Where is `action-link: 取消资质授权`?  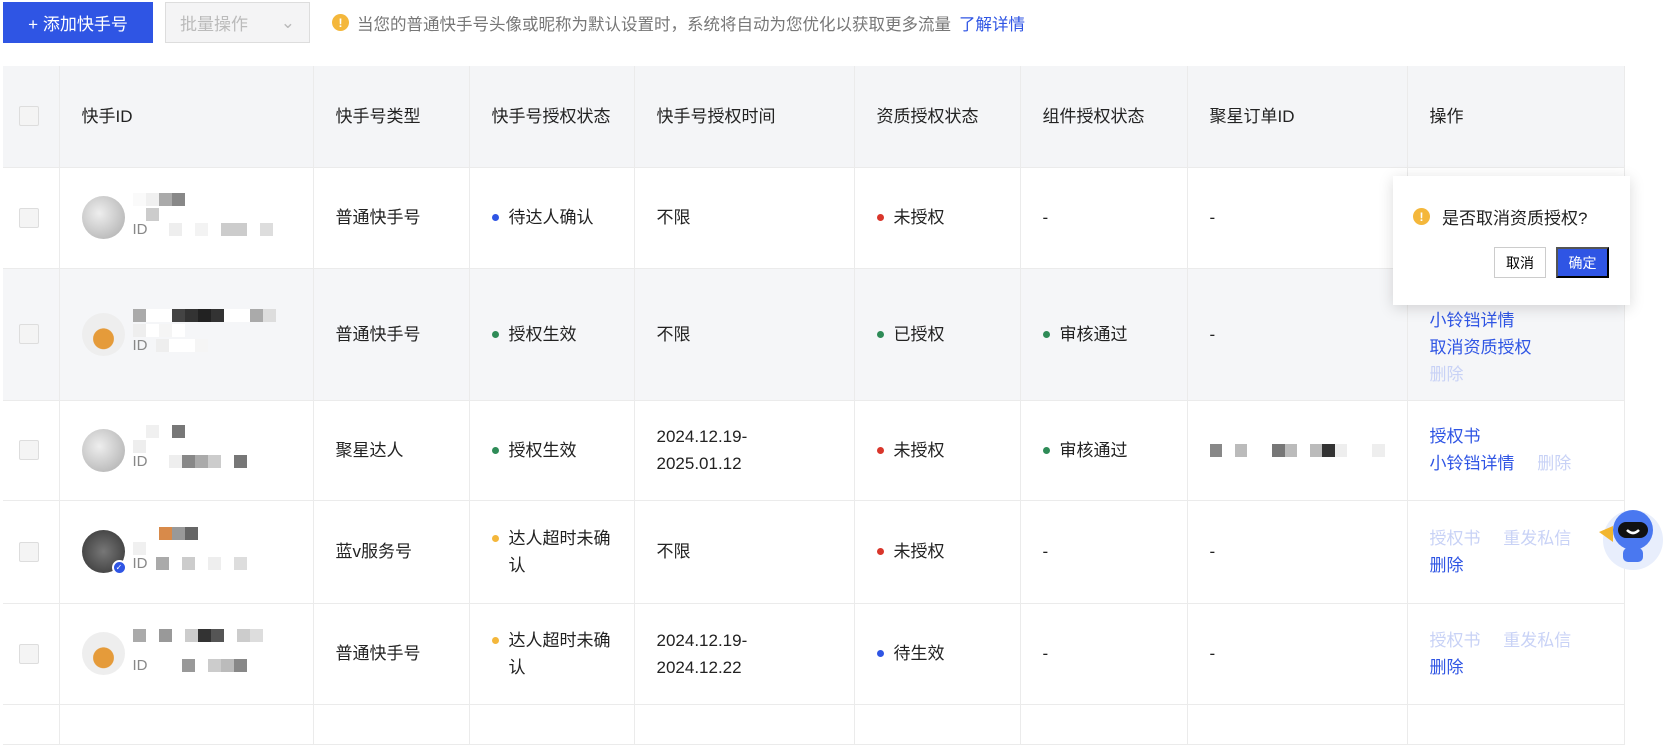 action-link: 取消资质授权 is located at coordinates (1481, 347).